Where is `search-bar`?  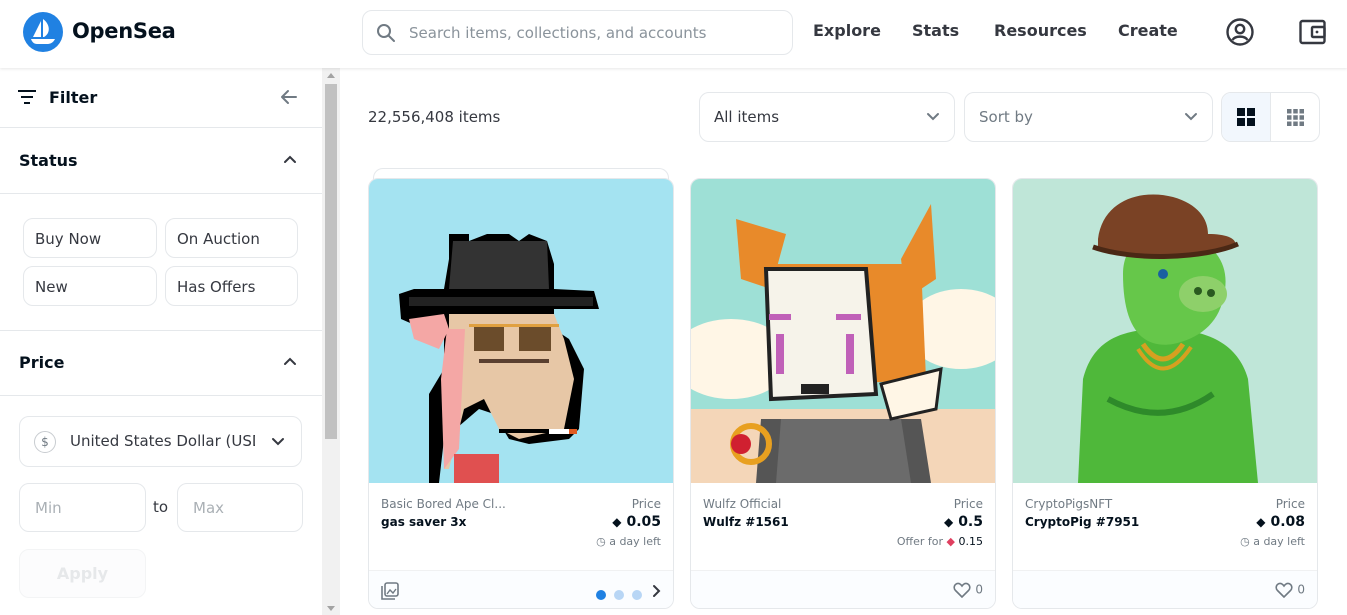
search-bar is located at coordinates (577, 32).